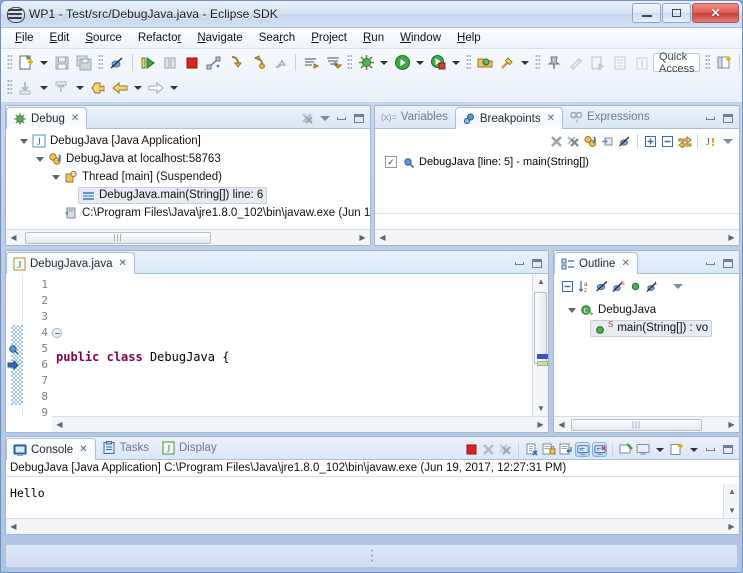 The width and height of the screenshot is (743, 573). What do you see at coordinates (618, 286) in the screenshot?
I see `hide-static-icon: S` at bounding box center [618, 286].